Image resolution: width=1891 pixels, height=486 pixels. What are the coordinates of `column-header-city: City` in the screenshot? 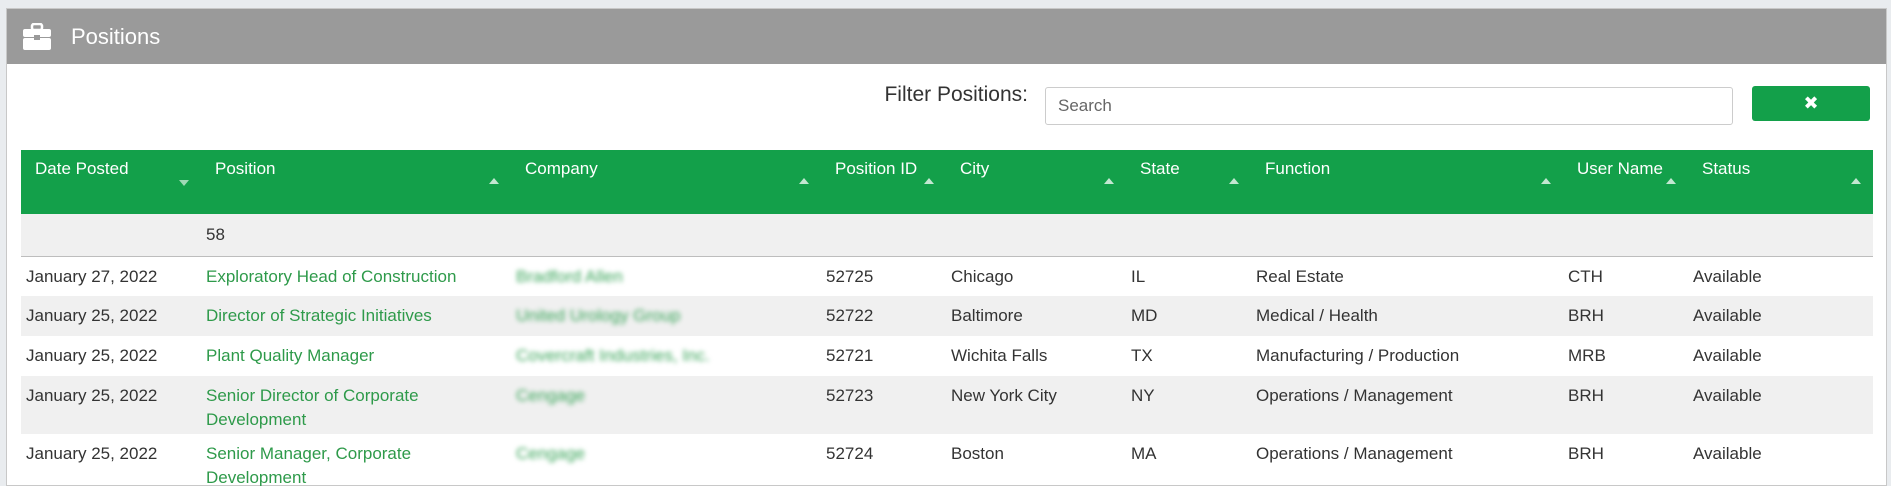 It's located at (1036, 182).